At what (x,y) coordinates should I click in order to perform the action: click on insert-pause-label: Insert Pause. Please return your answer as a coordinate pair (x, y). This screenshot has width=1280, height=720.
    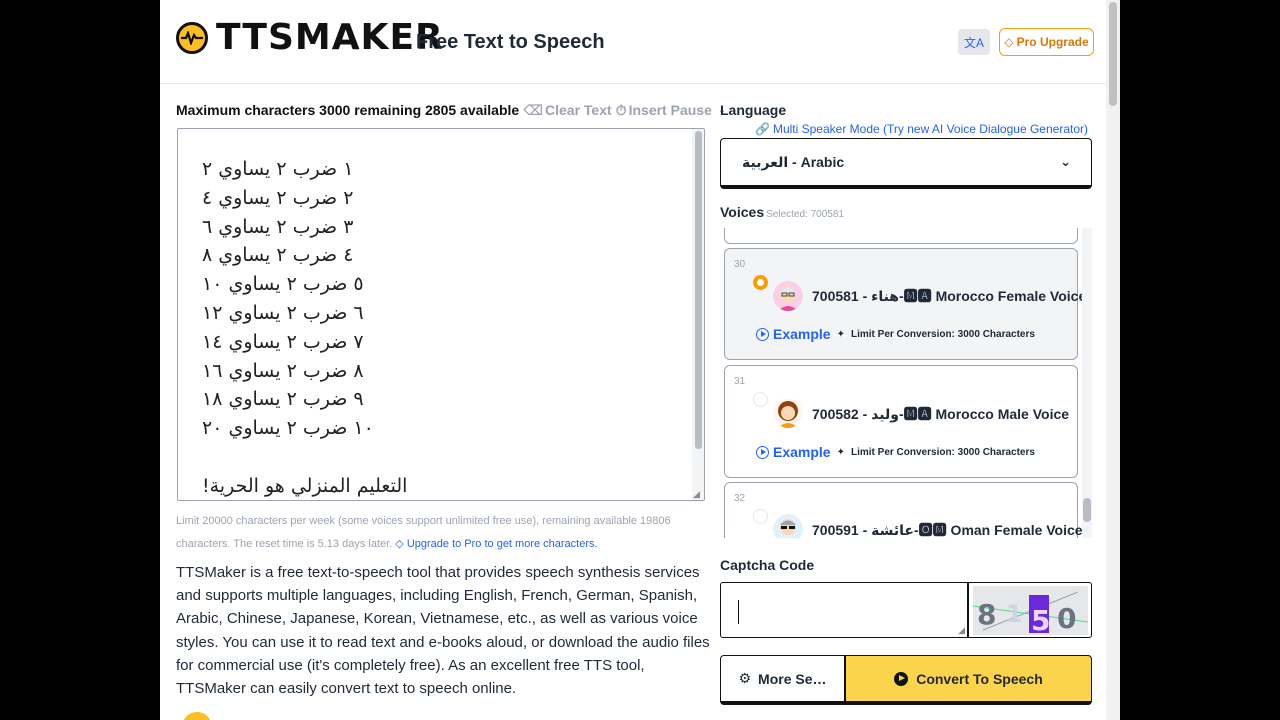
    Looking at the image, I should click on (670, 110).